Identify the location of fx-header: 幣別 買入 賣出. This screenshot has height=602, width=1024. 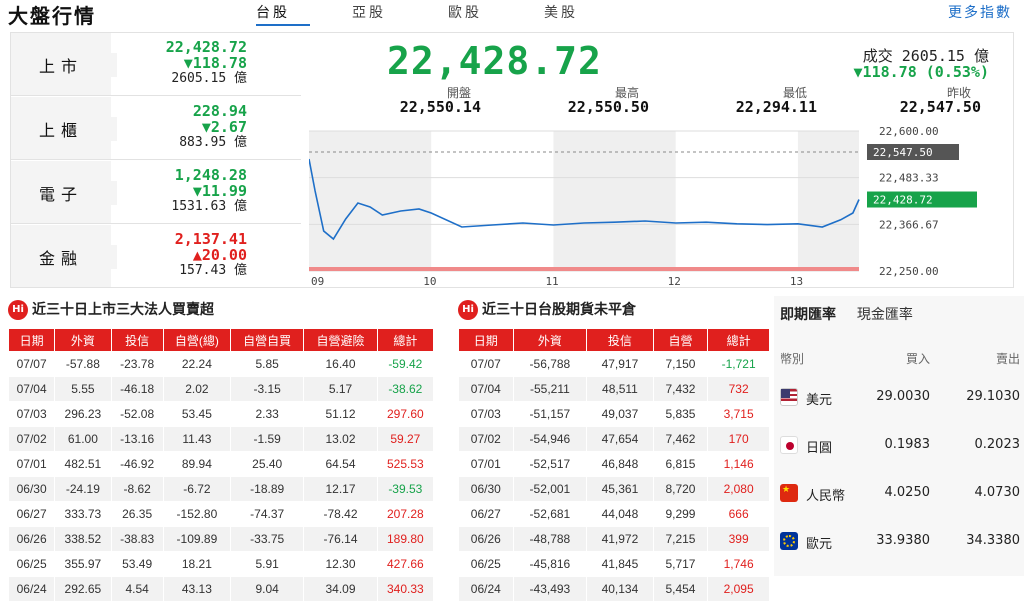
(900, 359).